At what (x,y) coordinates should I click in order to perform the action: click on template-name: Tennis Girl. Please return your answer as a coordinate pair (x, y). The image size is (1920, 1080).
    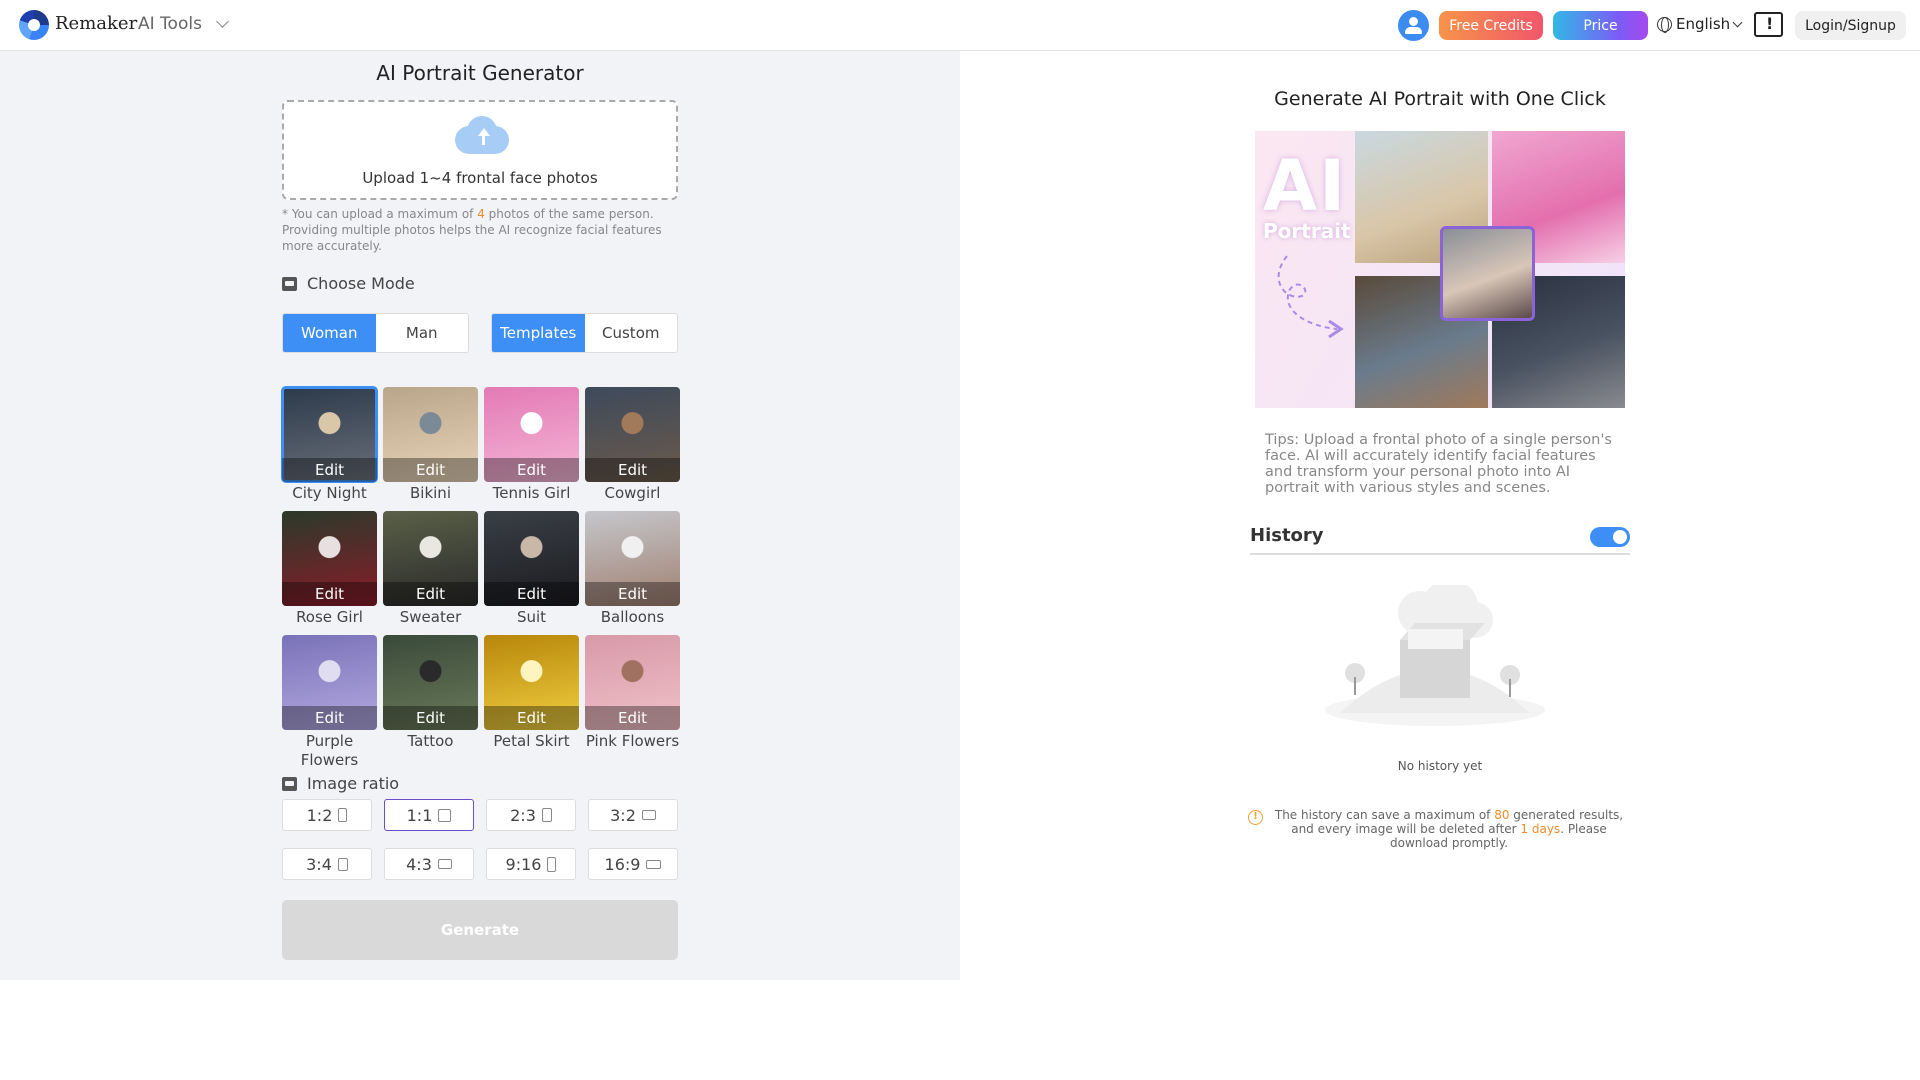
    Looking at the image, I should click on (531, 493).